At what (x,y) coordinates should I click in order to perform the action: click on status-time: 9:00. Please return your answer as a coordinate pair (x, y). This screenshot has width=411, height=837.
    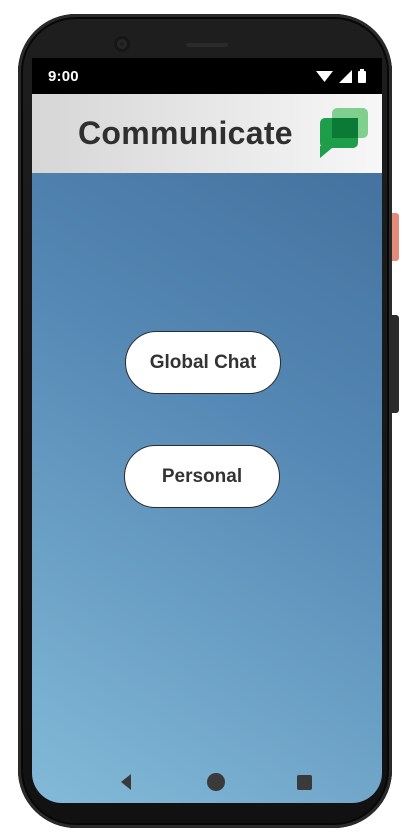
    Looking at the image, I should click on (63, 76).